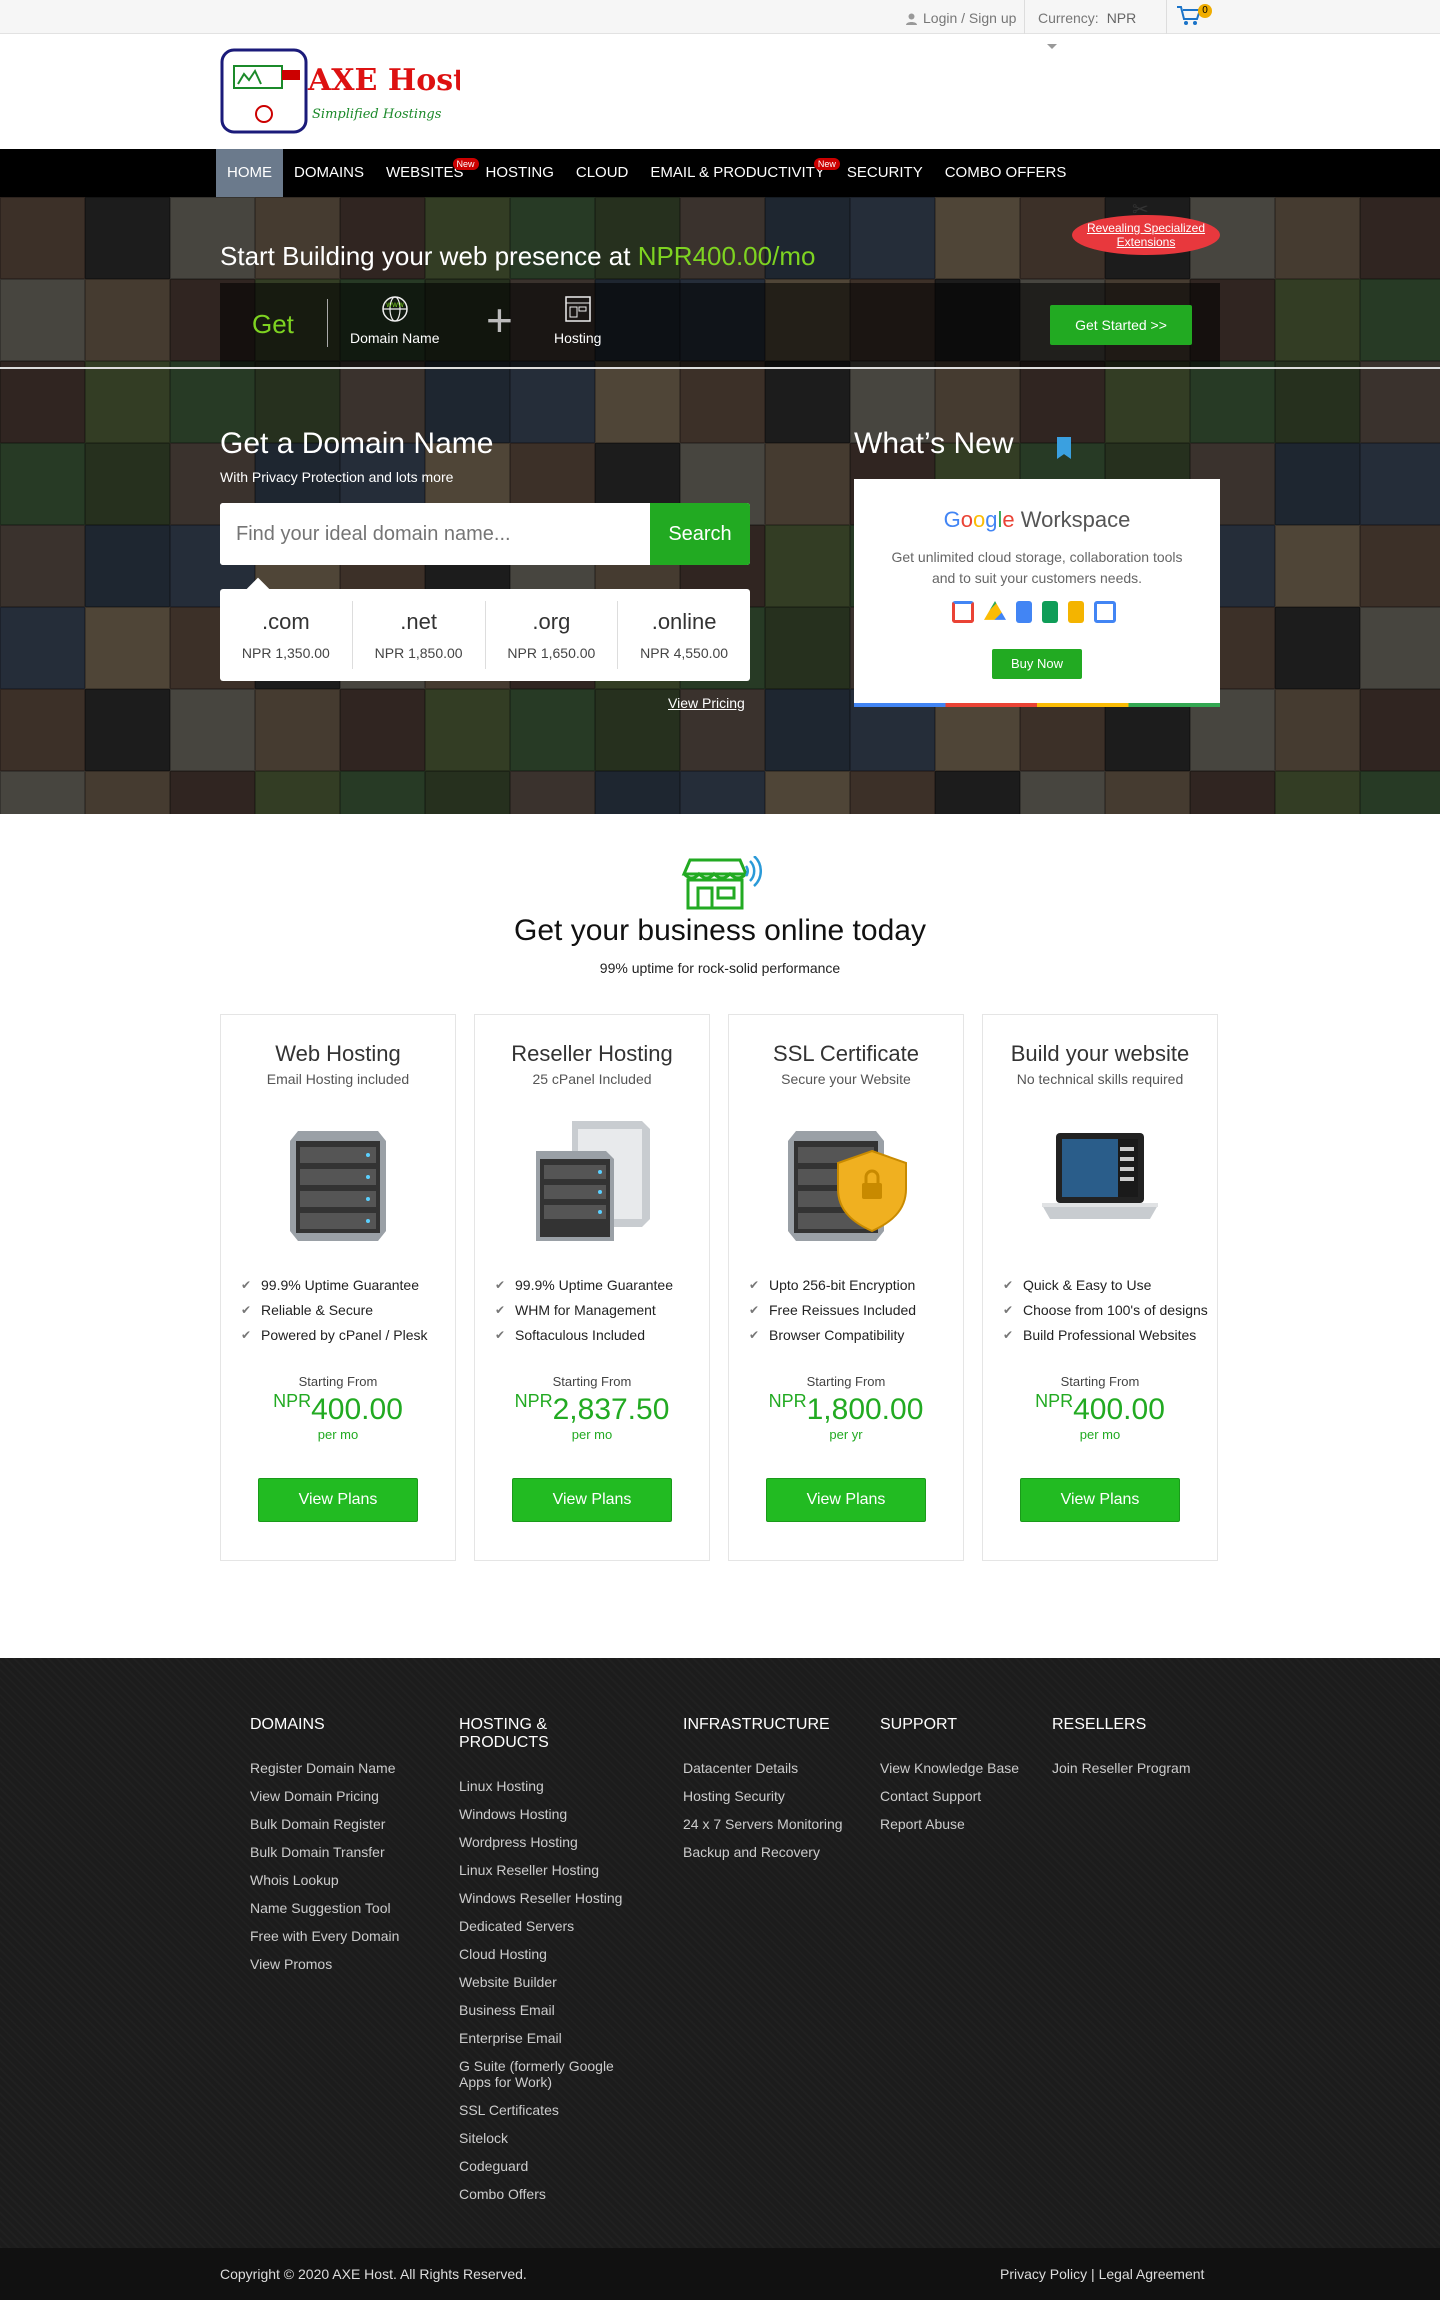 This screenshot has width=1440, height=2300. I want to click on get-started-button: Get Started >>, so click(1121, 325).